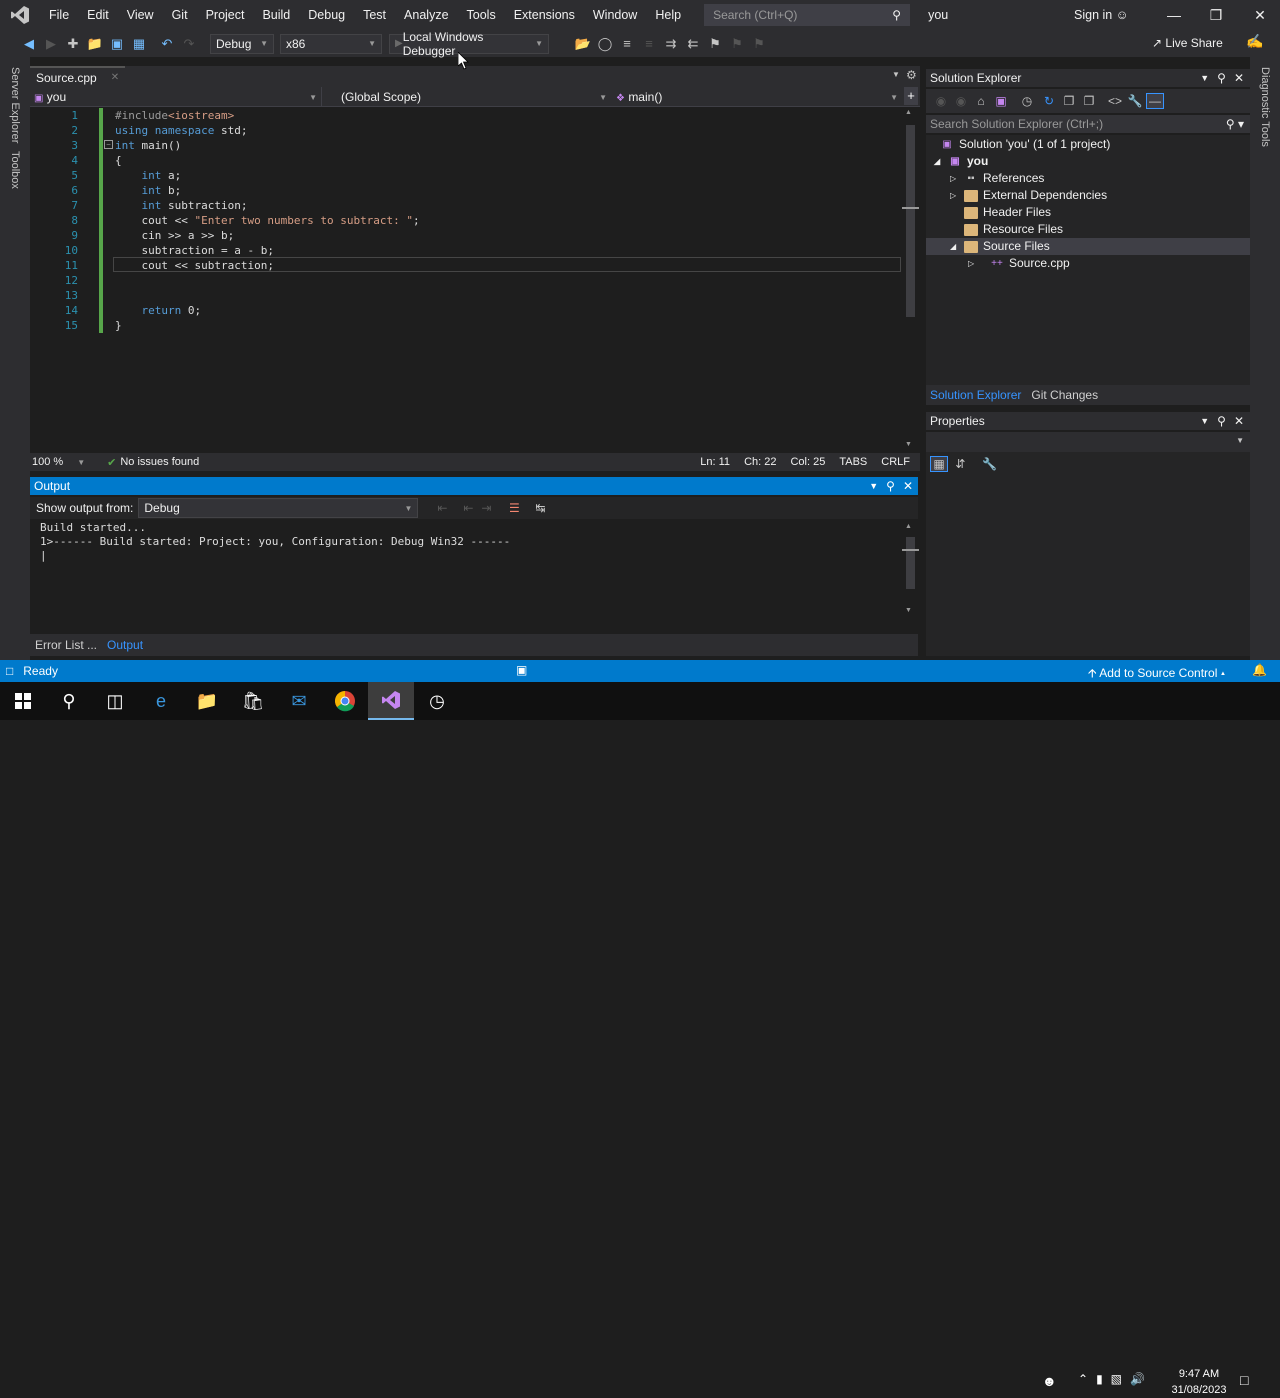  What do you see at coordinates (1025, 144) in the screenshot?
I see `tree-item-solution: ▣ Solution 'you' (1 of 1 project)` at bounding box center [1025, 144].